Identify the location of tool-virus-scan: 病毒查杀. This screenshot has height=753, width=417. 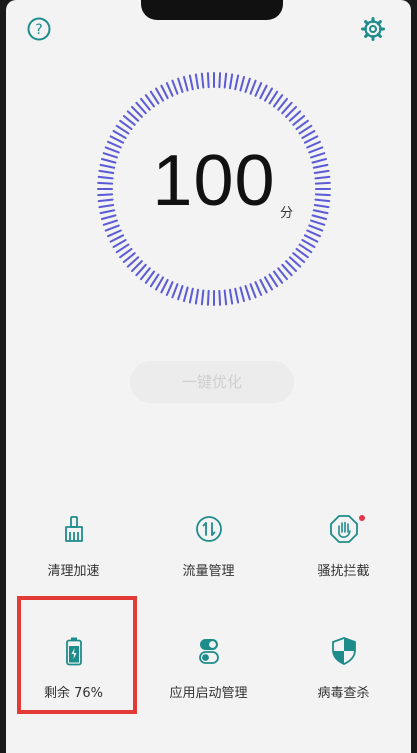
(343, 668).